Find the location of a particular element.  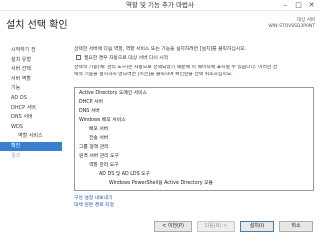

nav-item-server-roles: 서버 역할 is located at coordinates (31, 79).